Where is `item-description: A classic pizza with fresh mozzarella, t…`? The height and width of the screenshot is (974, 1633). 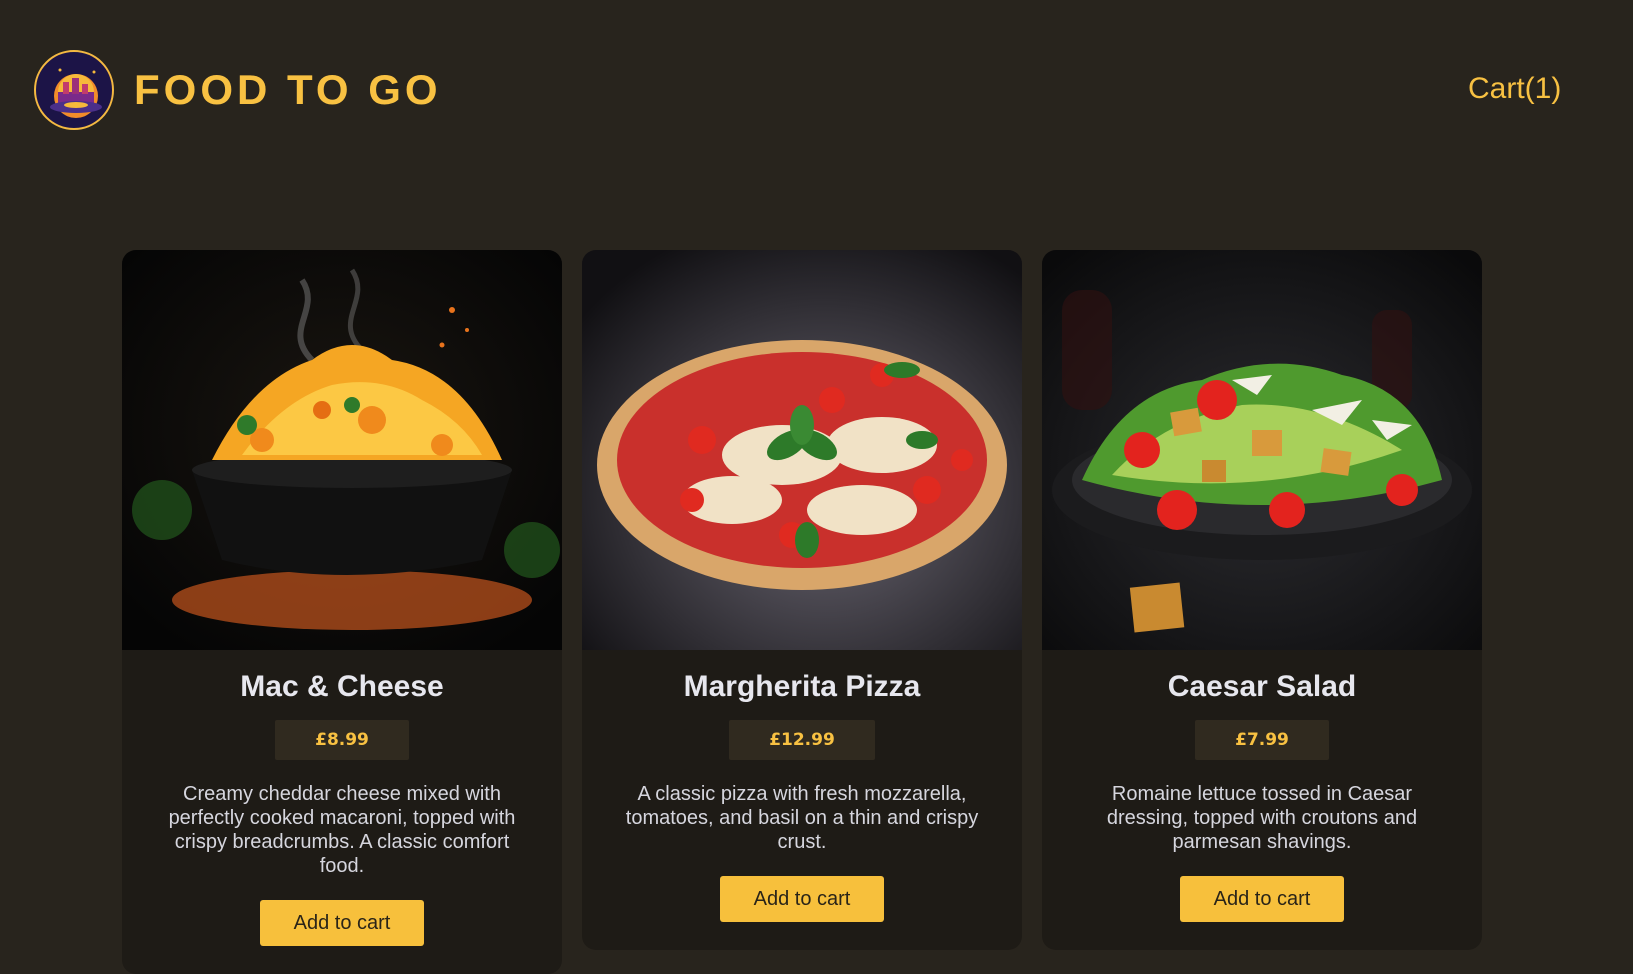
item-description: A classic pizza with fresh mozzarella, t… is located at coordinates (802, 818).